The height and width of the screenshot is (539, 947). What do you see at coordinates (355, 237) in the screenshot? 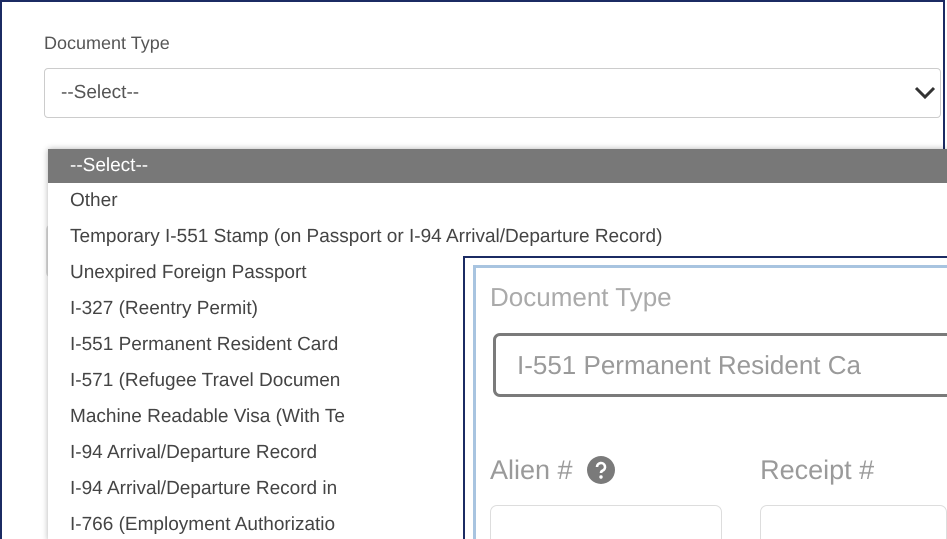
I see `dropdown-option: Temporary I-551 Stamp (on Passport or I-94 Arrival/Departure Record)` at bounding box center [355, 237].